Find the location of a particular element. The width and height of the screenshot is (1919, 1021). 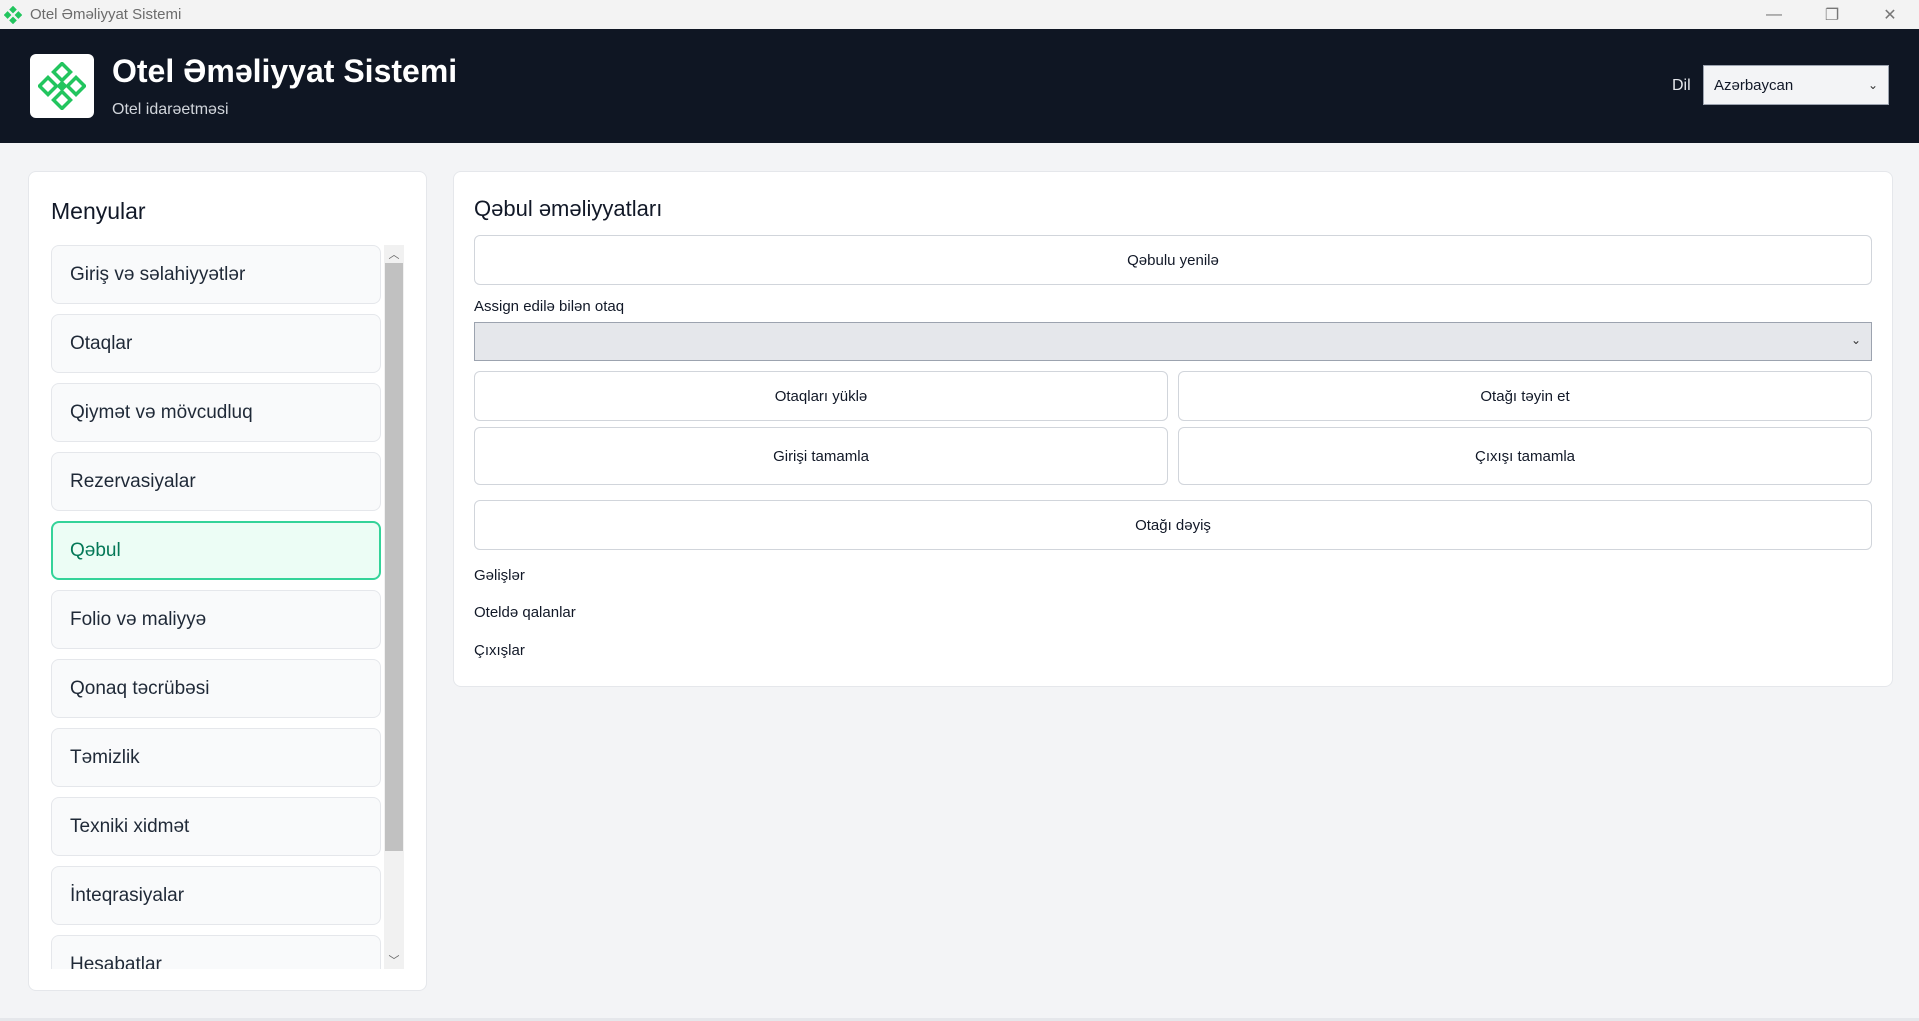

scrollbar-thumb is located at coordinates (394, 557).